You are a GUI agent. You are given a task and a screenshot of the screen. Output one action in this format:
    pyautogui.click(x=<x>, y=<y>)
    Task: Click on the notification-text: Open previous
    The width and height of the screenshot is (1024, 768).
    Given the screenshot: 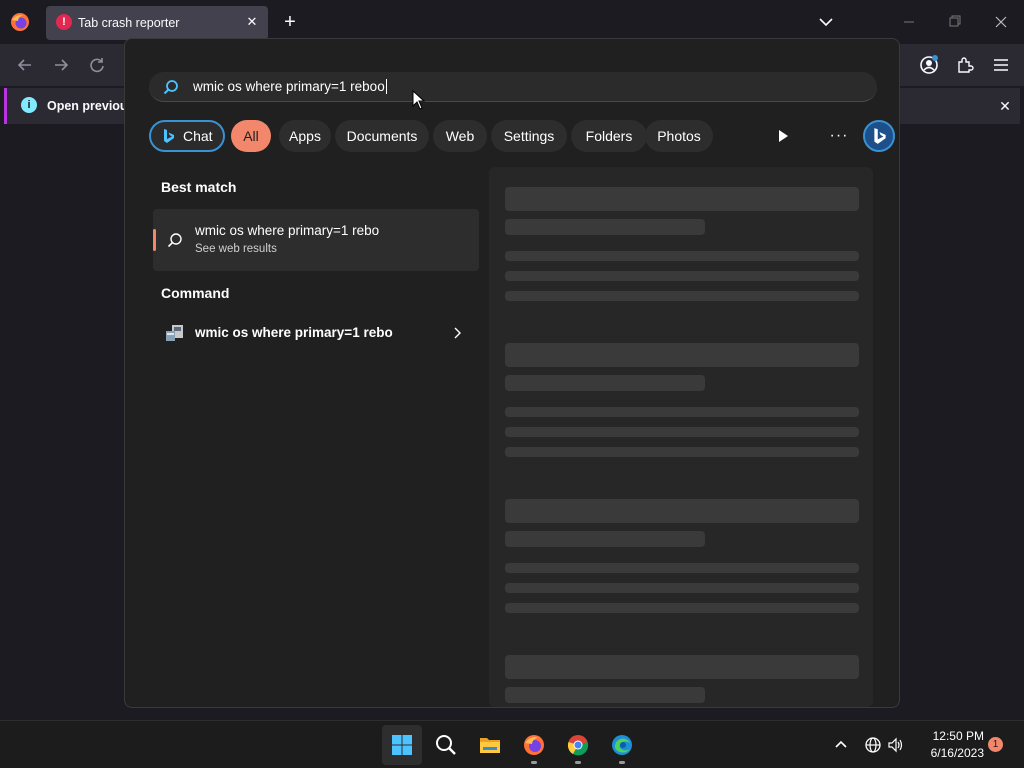 What is the action you would take?
    pyautogui.click(x=91, y=106)
    